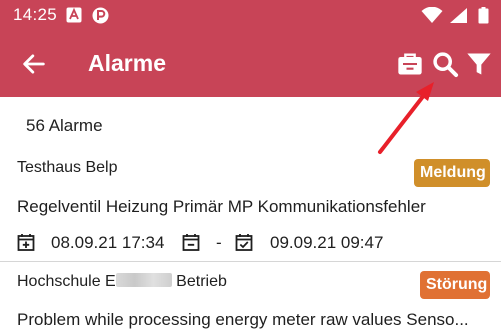 The height and width of the screenshot is (333, 501). I want to click on calendar-plus-icon, so click(26, 242).